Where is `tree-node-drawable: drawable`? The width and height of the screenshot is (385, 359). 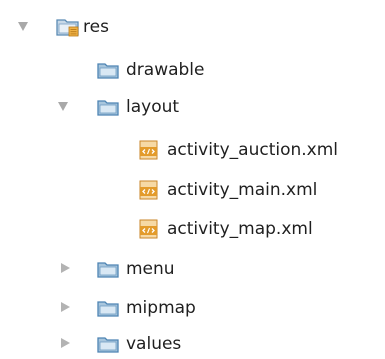
tree-node-drawable: drawable is located at coordinates (130, 70).